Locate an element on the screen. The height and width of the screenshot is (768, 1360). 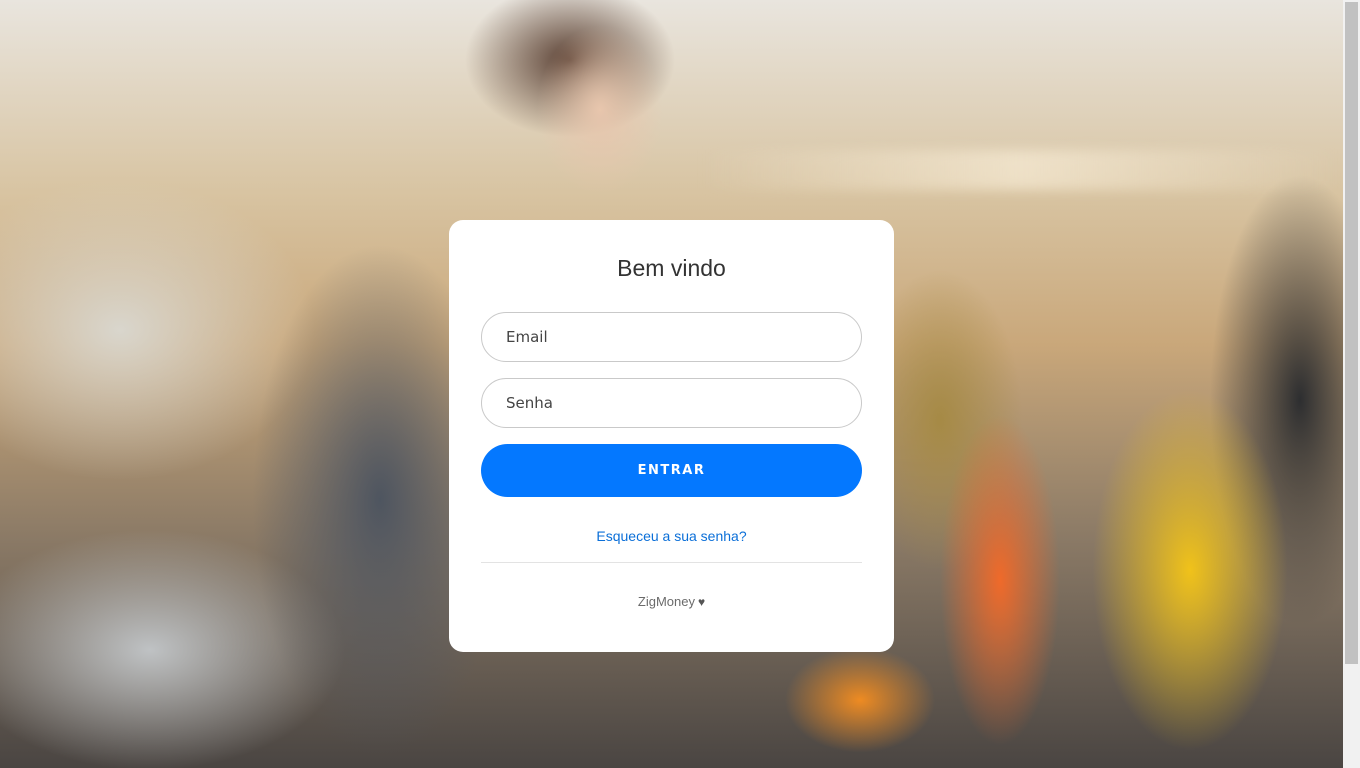
page-title: Bem vindo is located at coordinates (671, 268).